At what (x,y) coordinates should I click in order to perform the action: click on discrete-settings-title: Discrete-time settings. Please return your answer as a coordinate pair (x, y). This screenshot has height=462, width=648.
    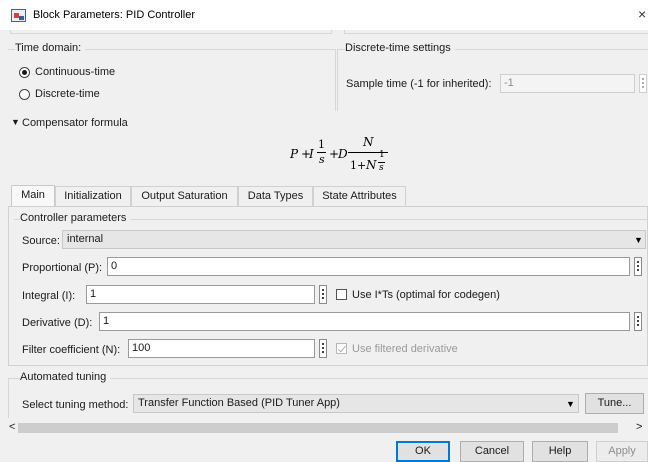
    Looking at the image, I should click on (400, 48).